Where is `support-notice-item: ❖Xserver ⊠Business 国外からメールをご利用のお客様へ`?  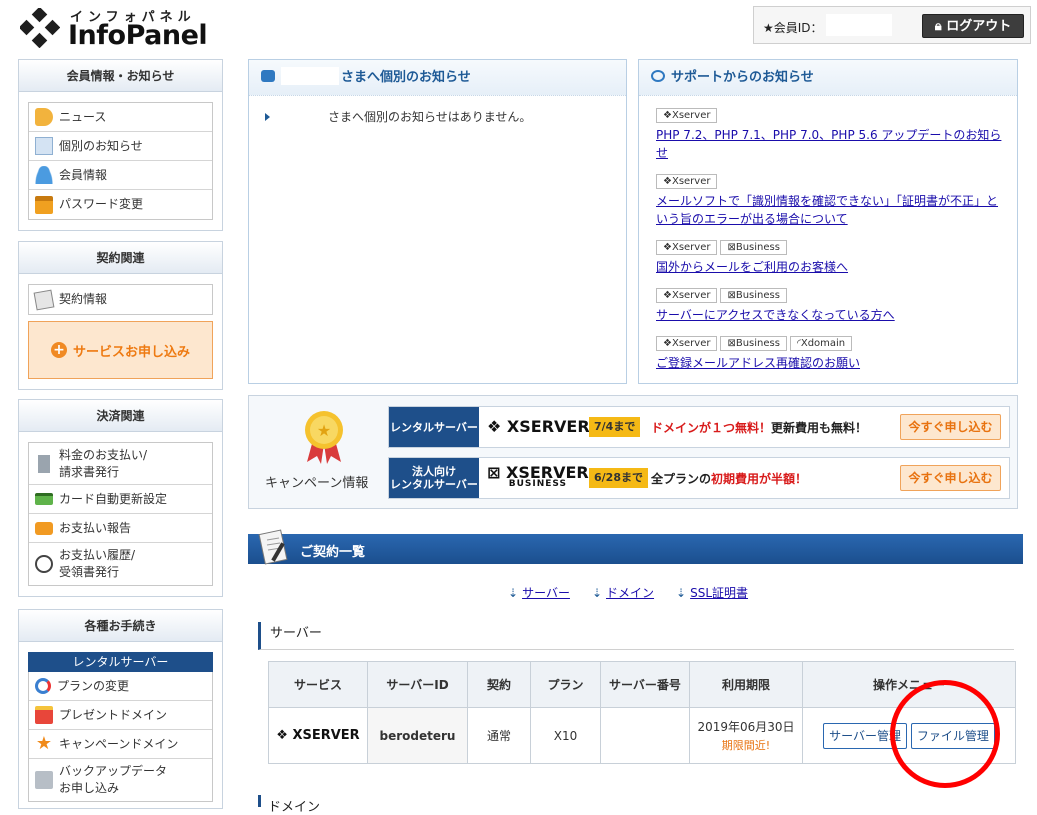 support-notice-item: ❖Xserver ⊠Business 国外からメールをご利用のお客様へ is located at coordinates (836, 258).